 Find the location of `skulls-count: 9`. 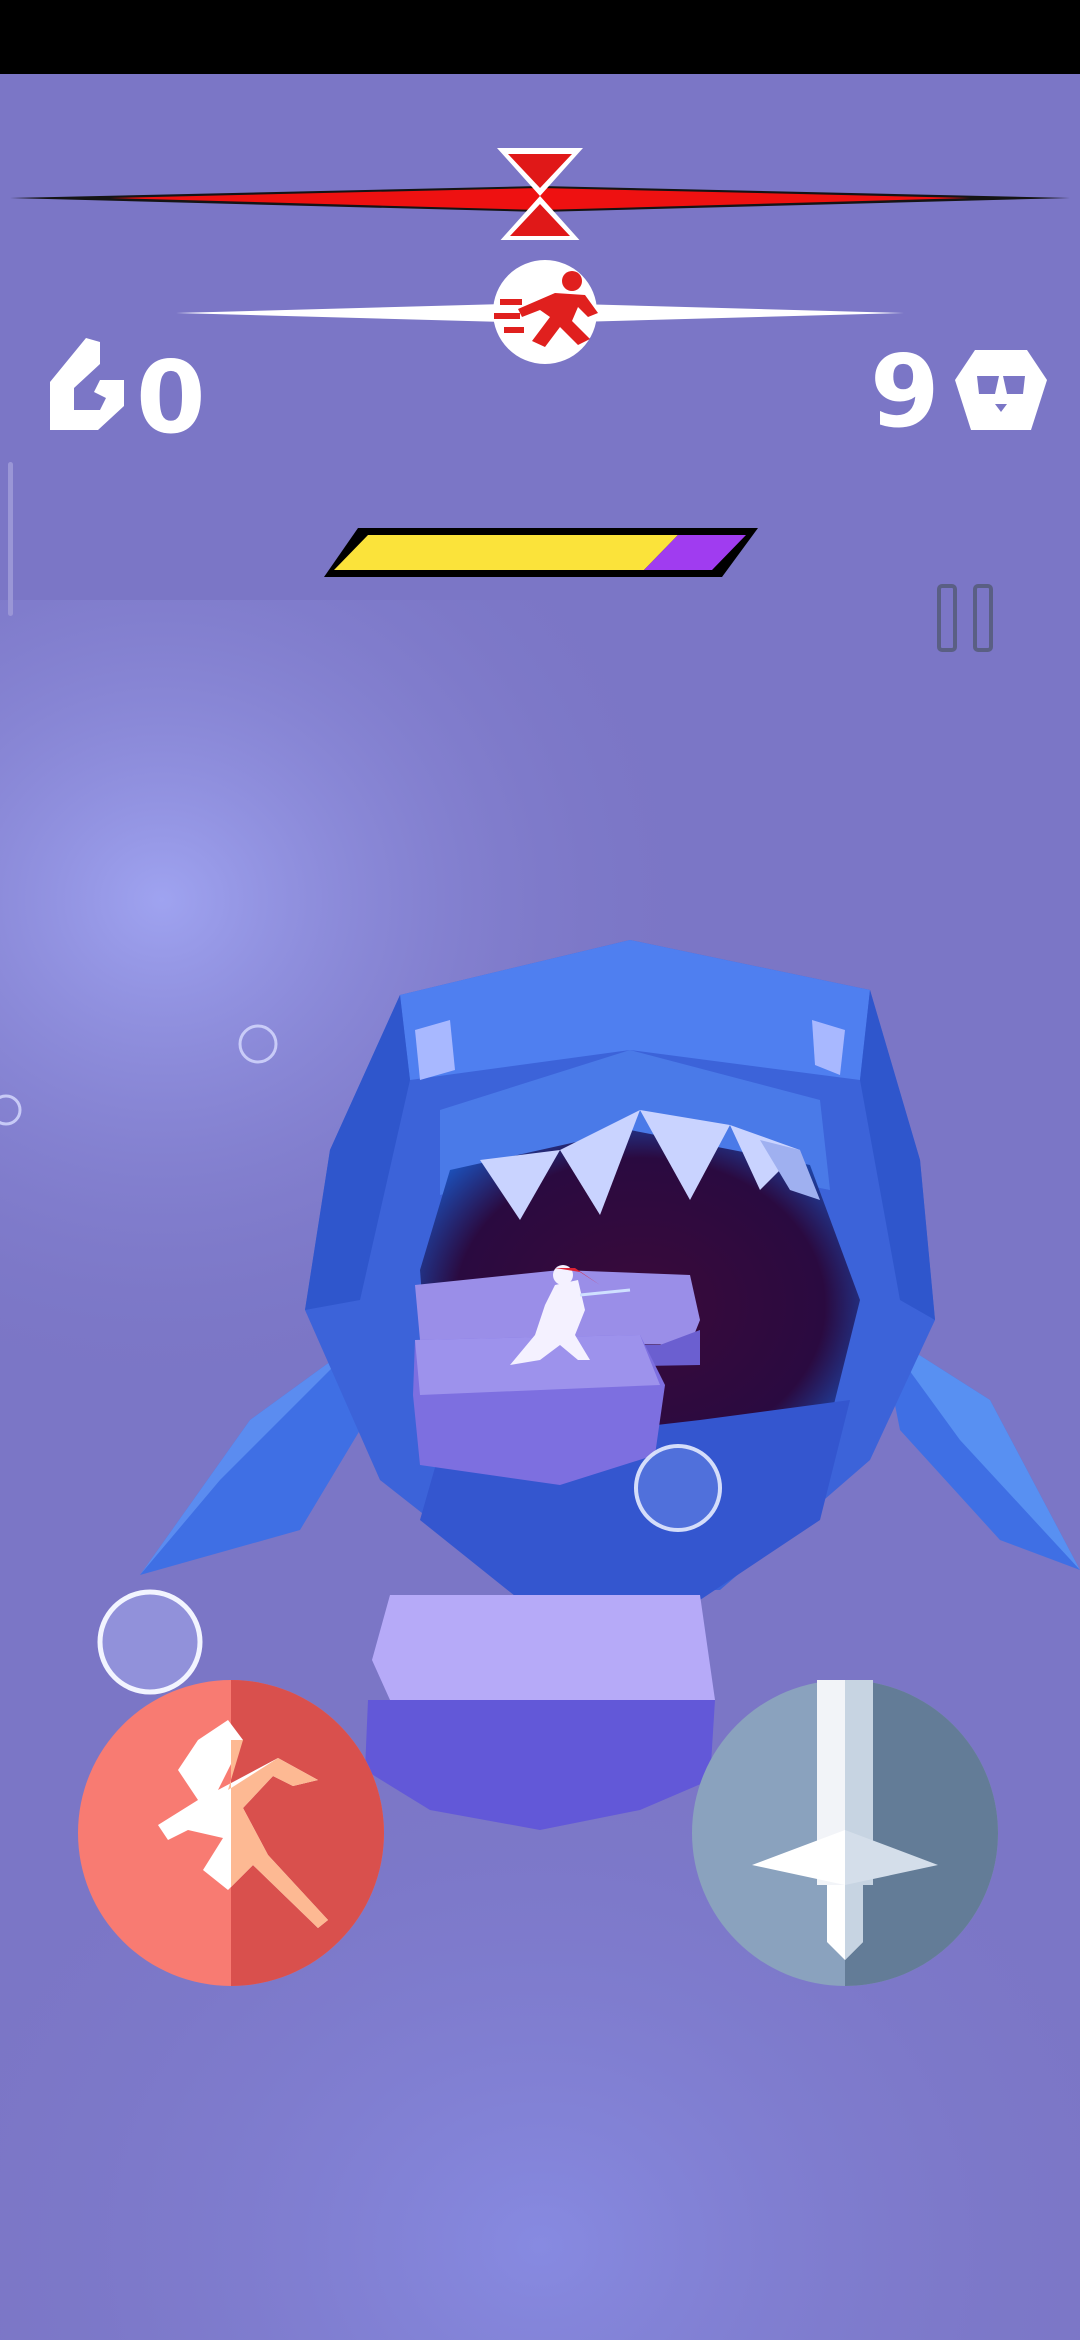

skulls-count: 9 is located at coordinates (905, 391).